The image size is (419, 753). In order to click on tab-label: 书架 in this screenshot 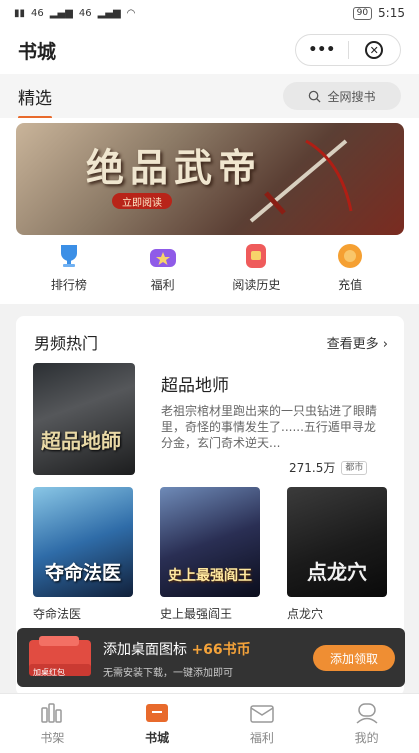, I will do `click(52, 737)`.